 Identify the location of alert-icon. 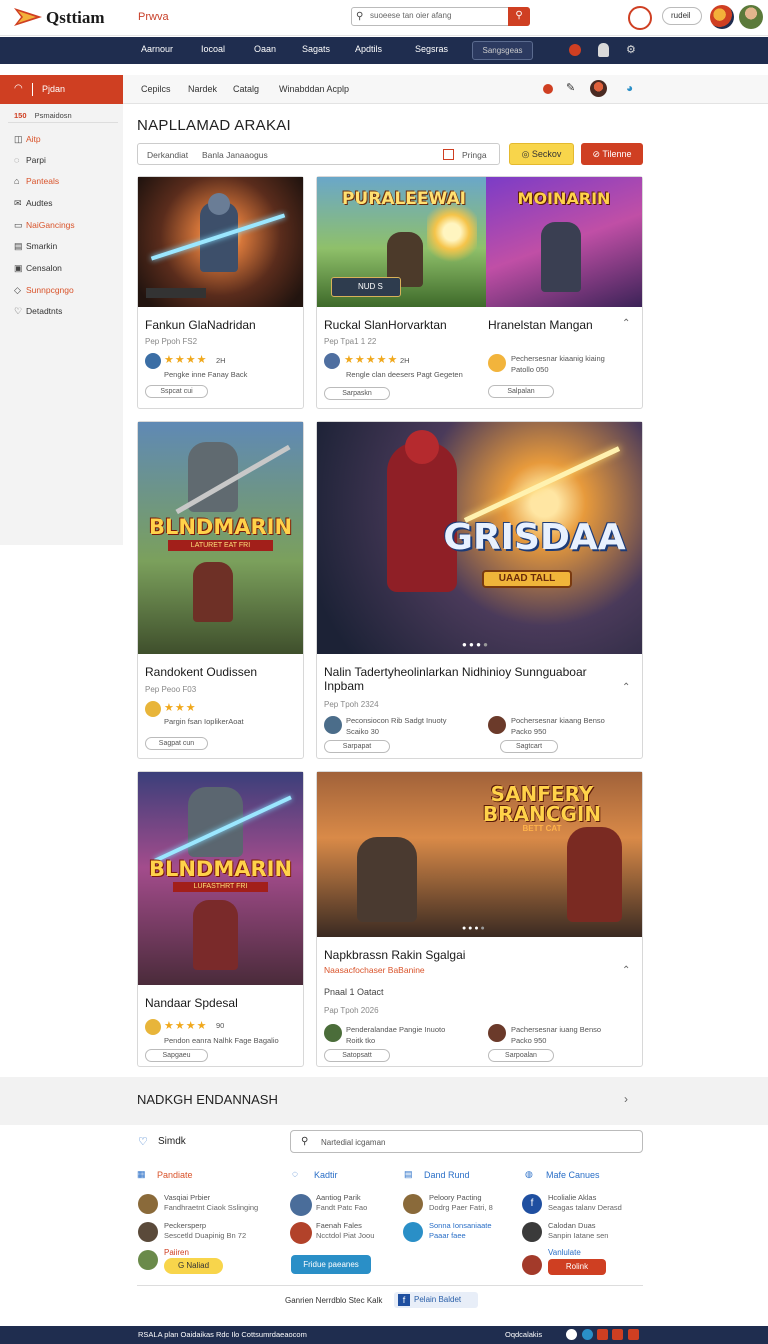
(548, 89).